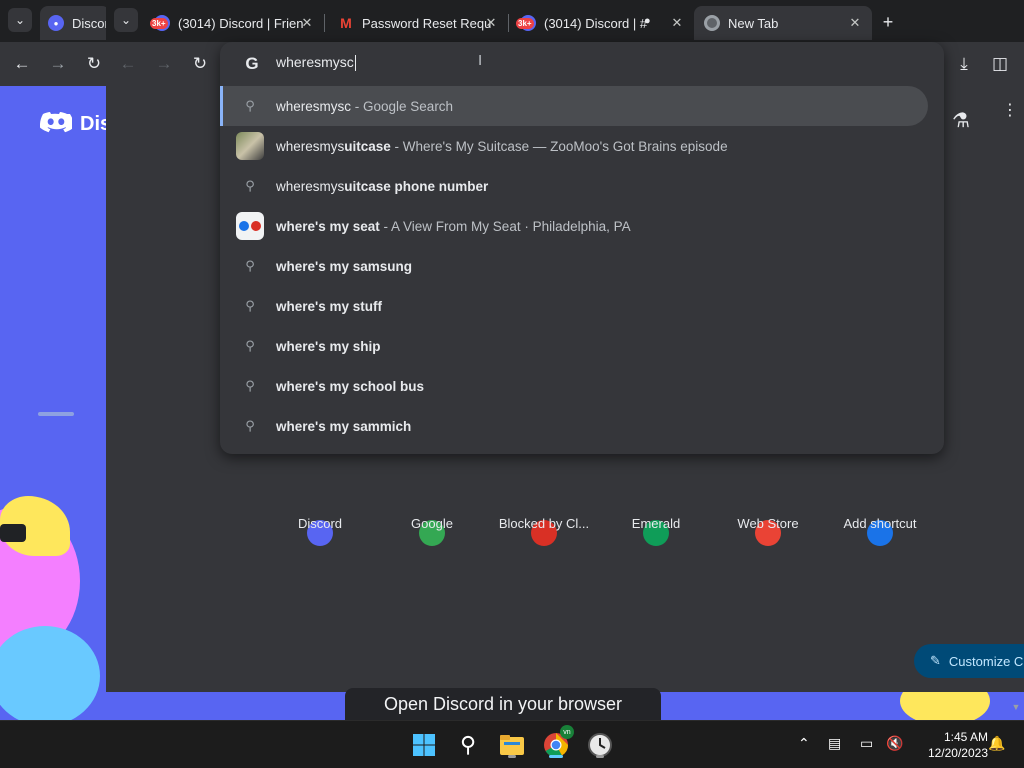 This screenshot has height=768, width=1024. I want to click on tab-label: (3014) Discord | Frien, so click(241, 23).